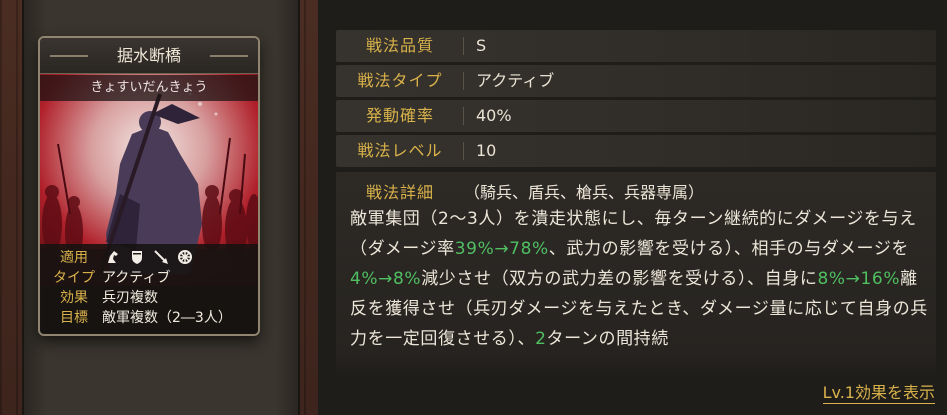  I want to click on info-value: 敵軍複数（2―3人）, so click(167, 318).